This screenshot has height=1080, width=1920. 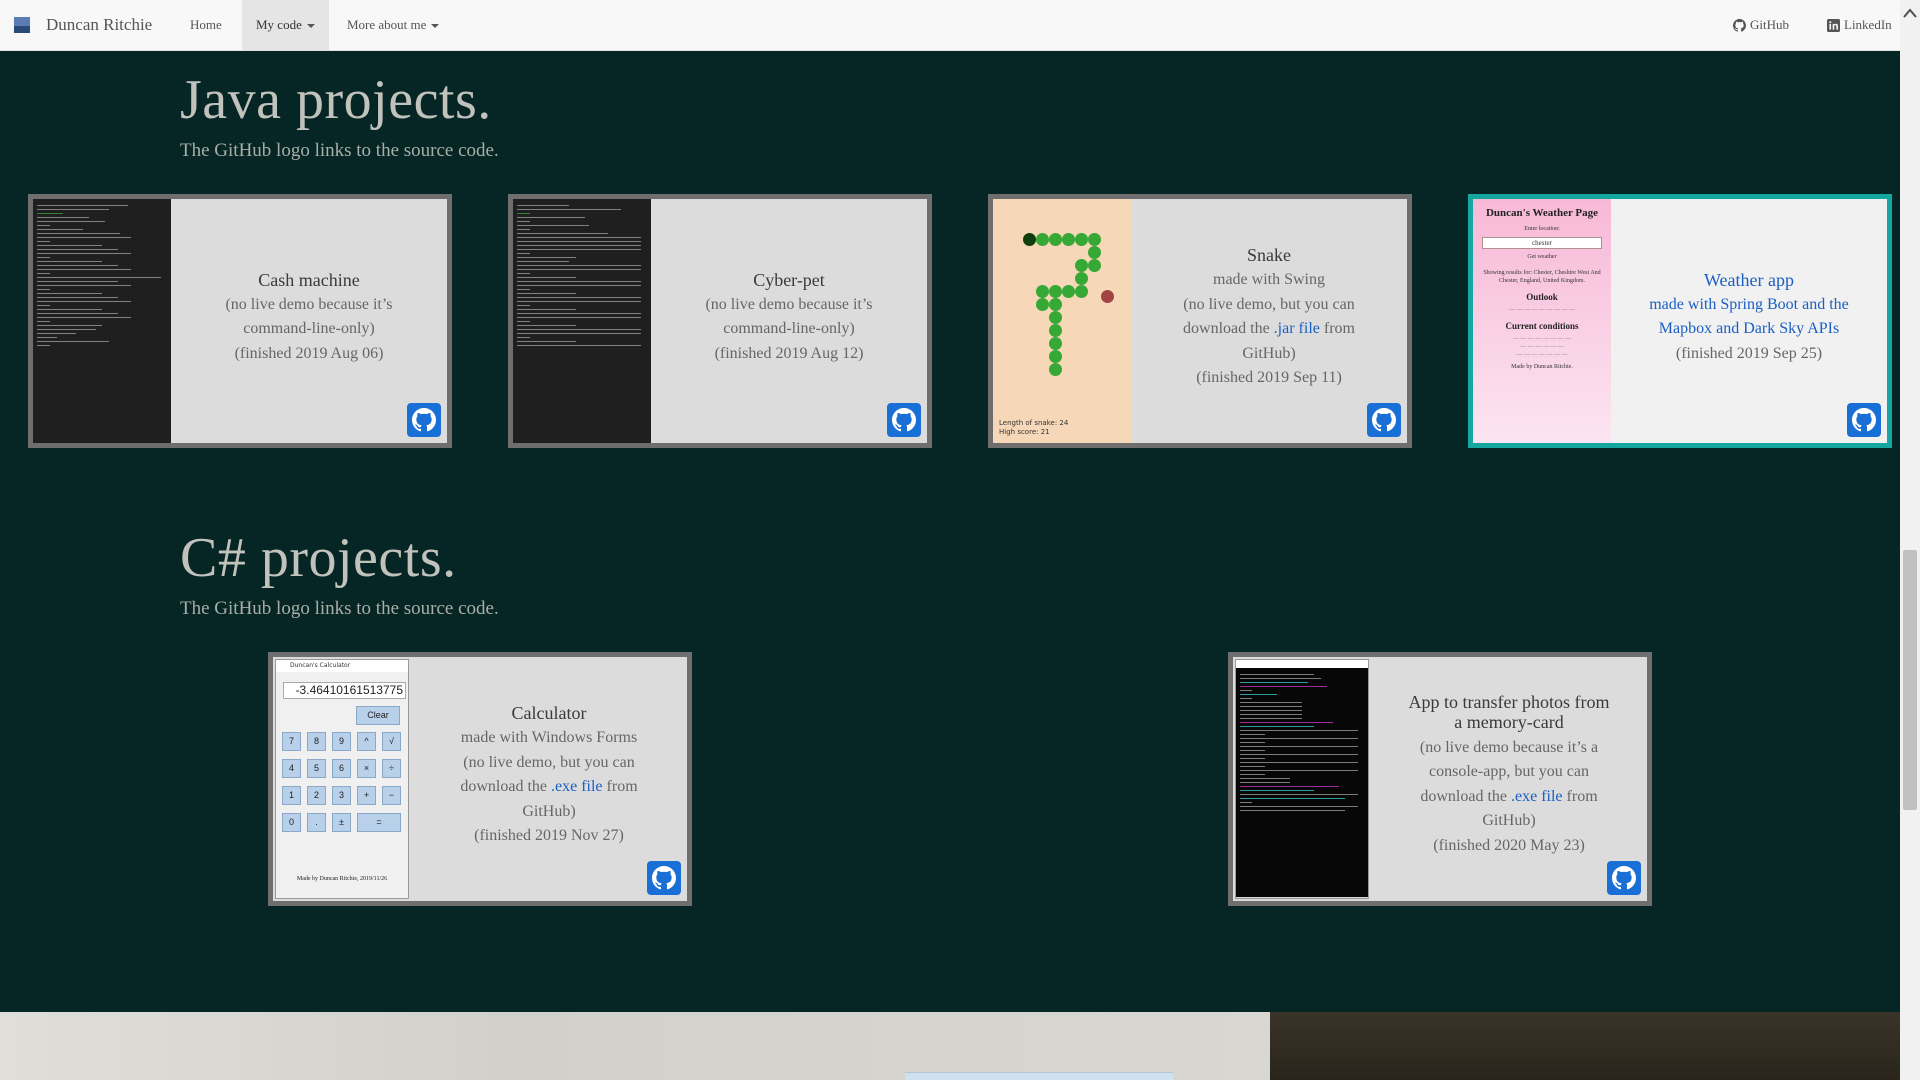 What do you see at coordinates (279, 24) in the screenshot?
I see `nav-my-code-label: My code` at bounding box center [279, 24].